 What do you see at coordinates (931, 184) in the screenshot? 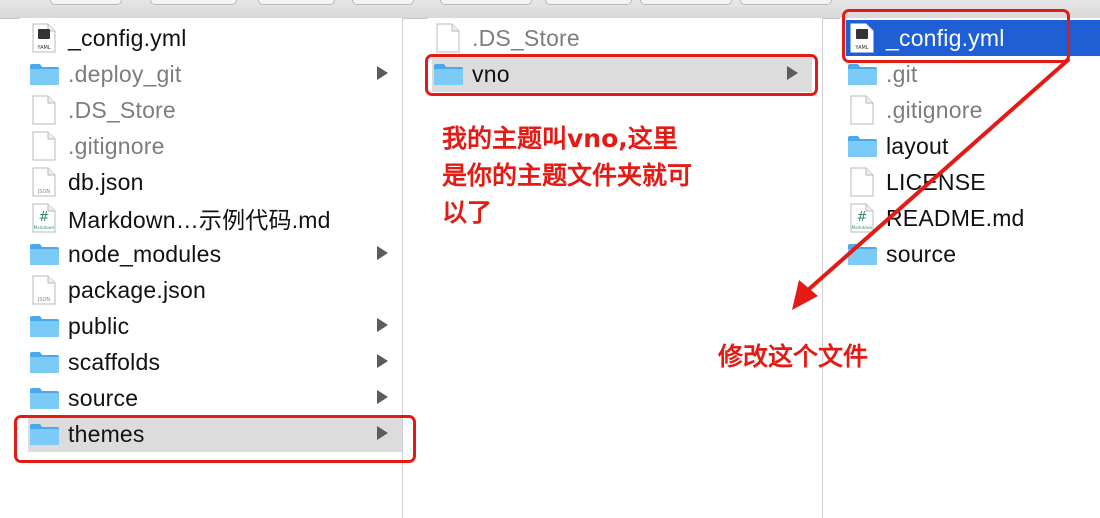
I see `annotation-arrow` at bounding box center [931, 184].